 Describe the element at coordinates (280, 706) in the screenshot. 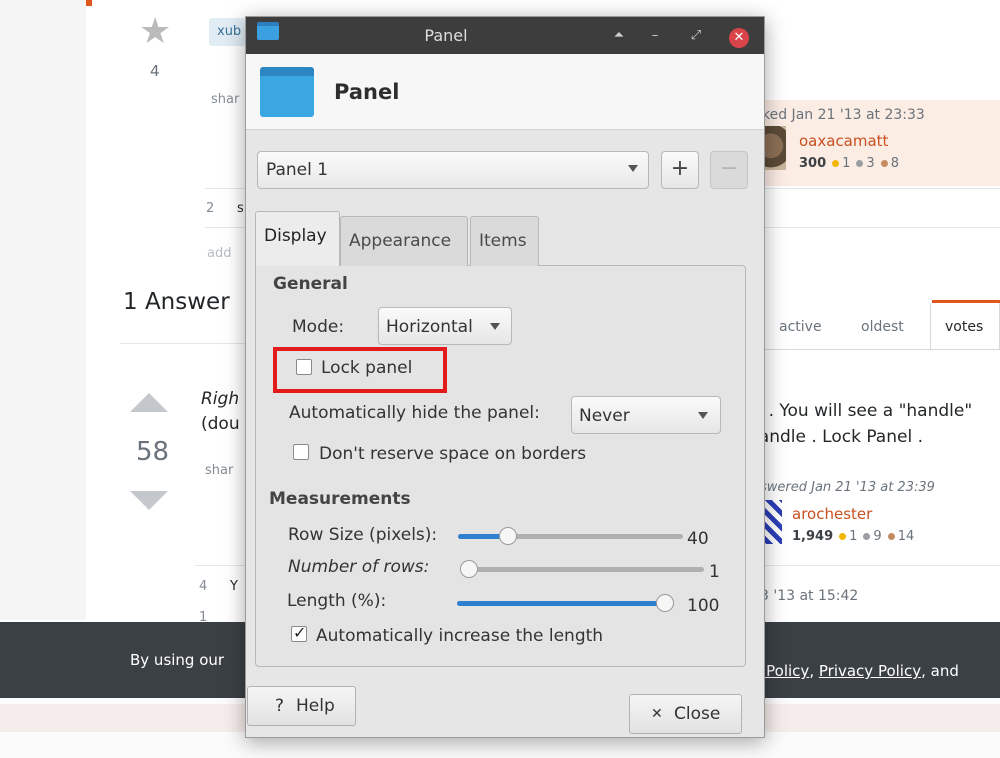

I see `help-icon: ?` at that location.